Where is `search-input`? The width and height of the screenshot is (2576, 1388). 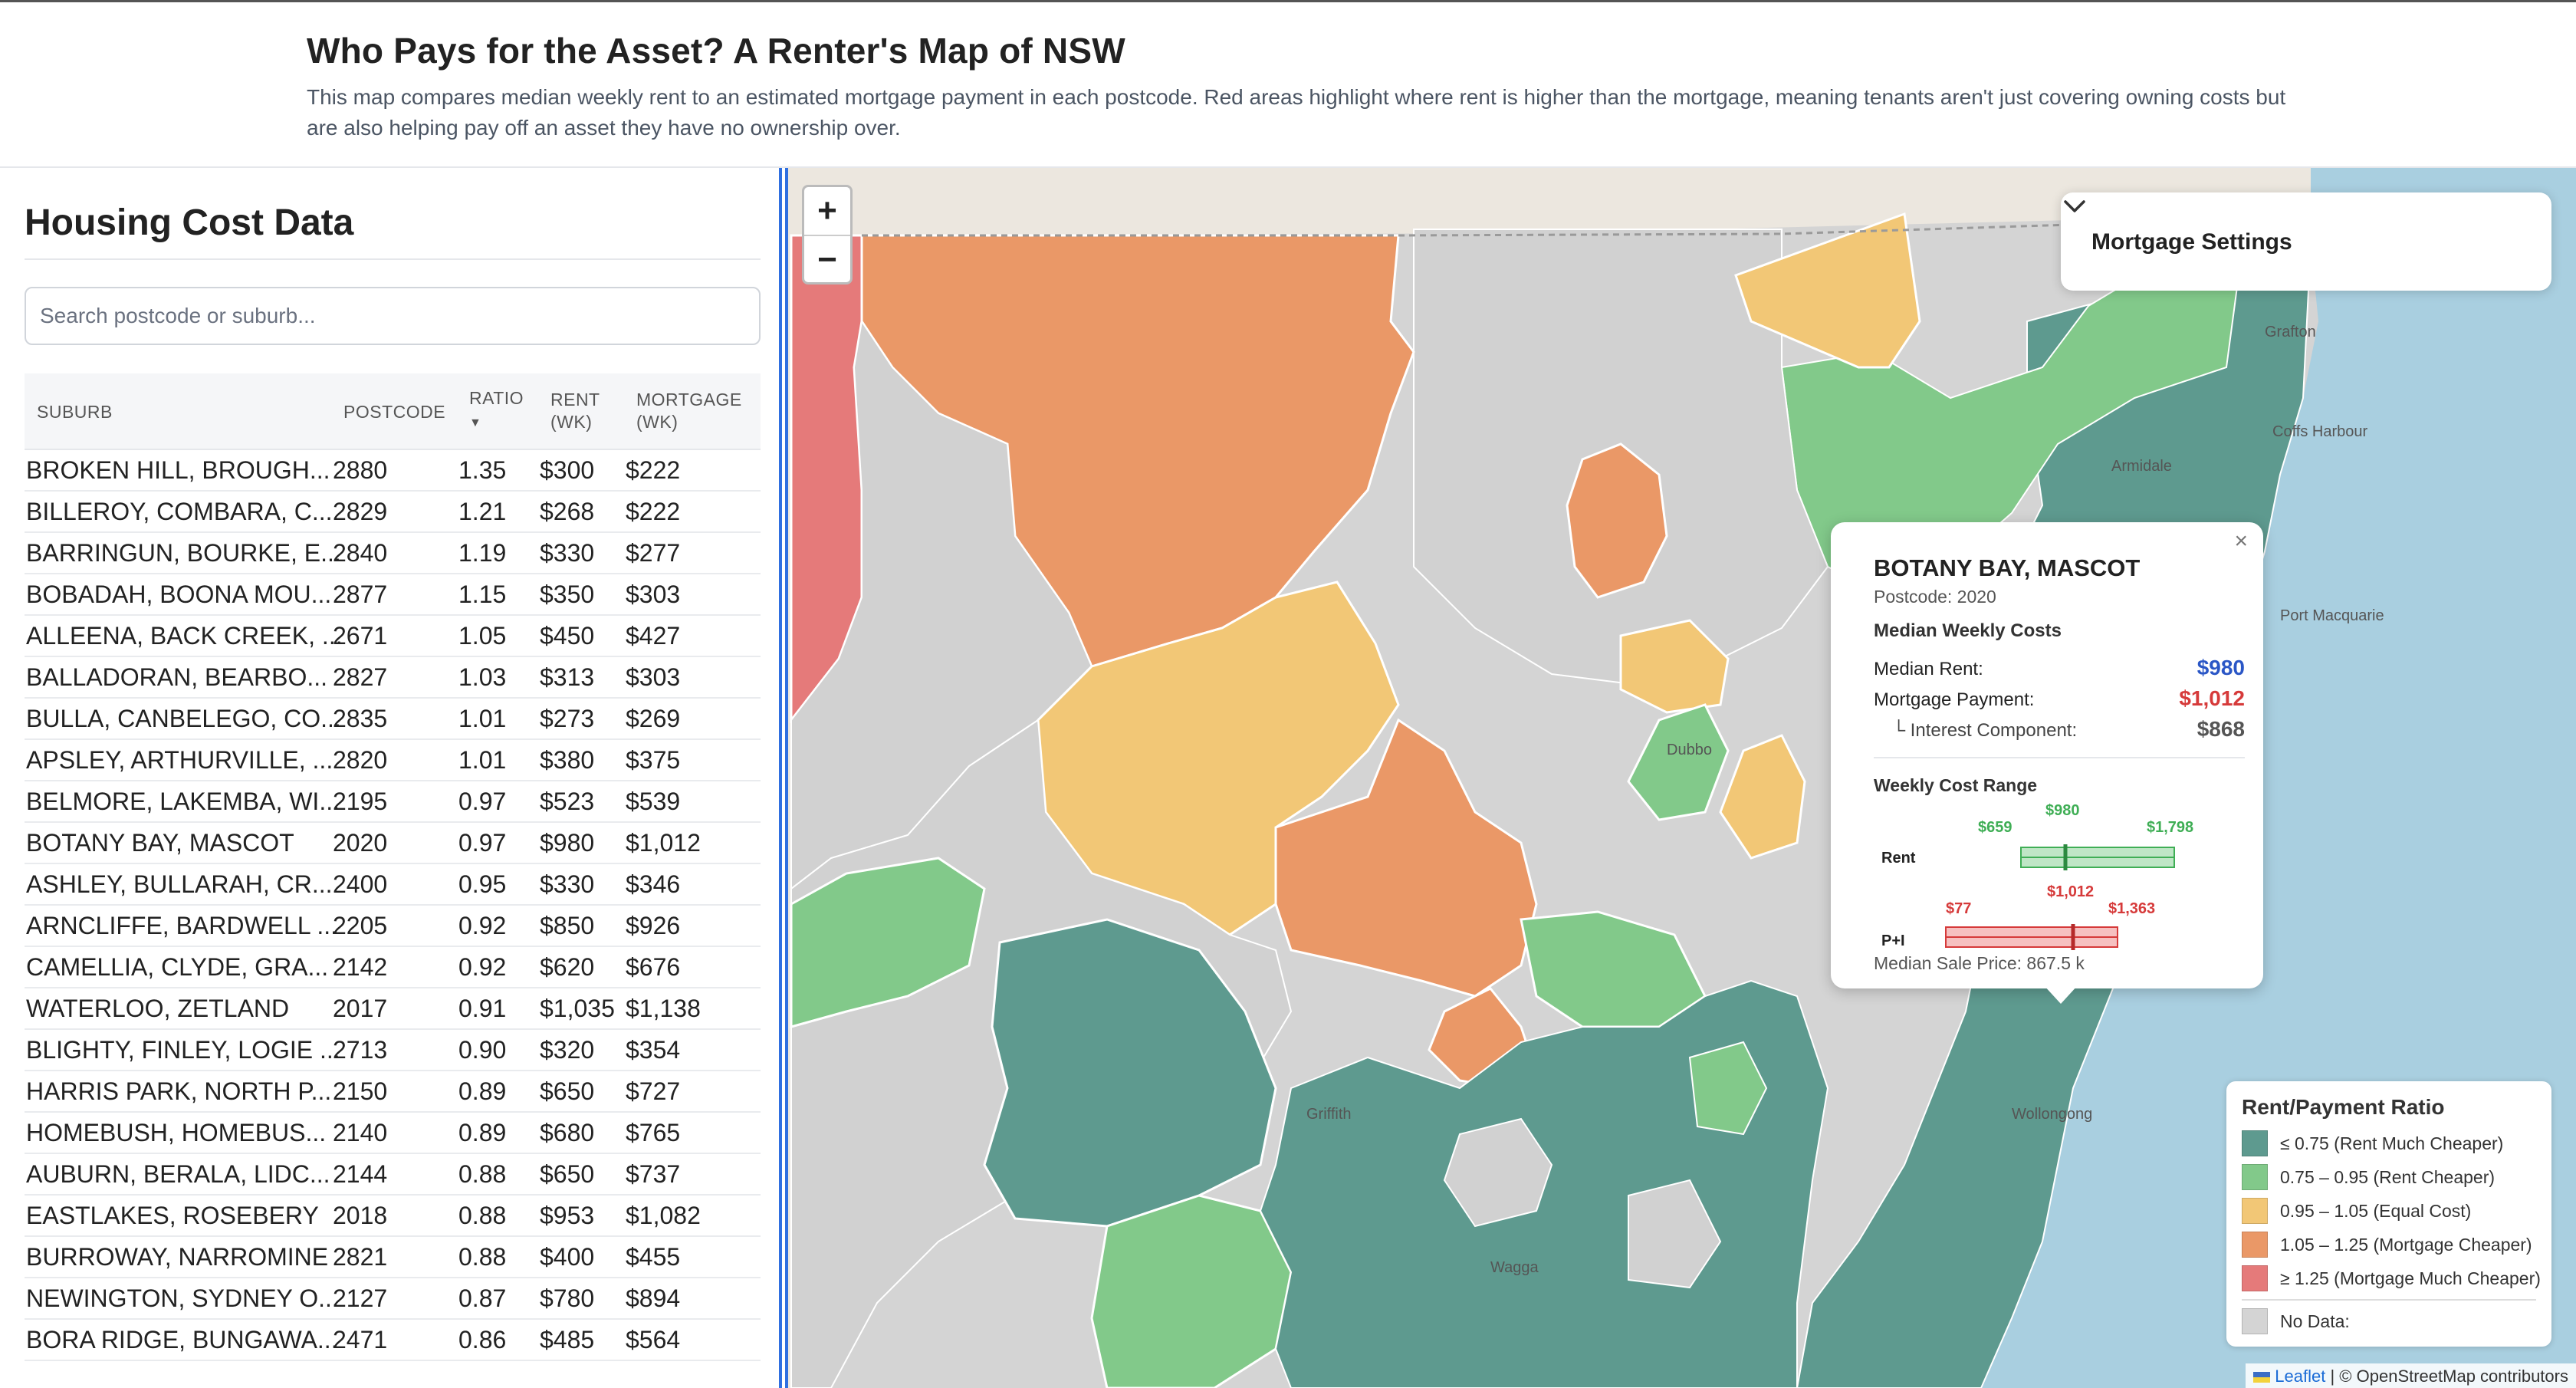 search-input is located at coordinates (393, 316).